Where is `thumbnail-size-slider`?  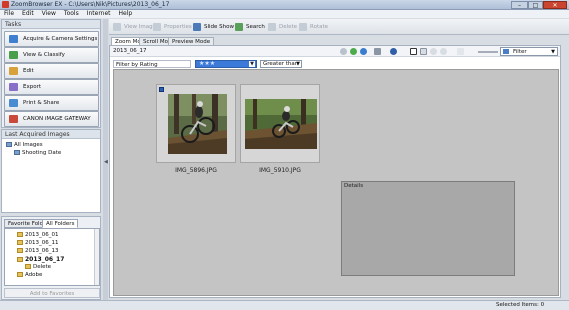
thumbnail-size-slider is located at coordinates (488, 52).